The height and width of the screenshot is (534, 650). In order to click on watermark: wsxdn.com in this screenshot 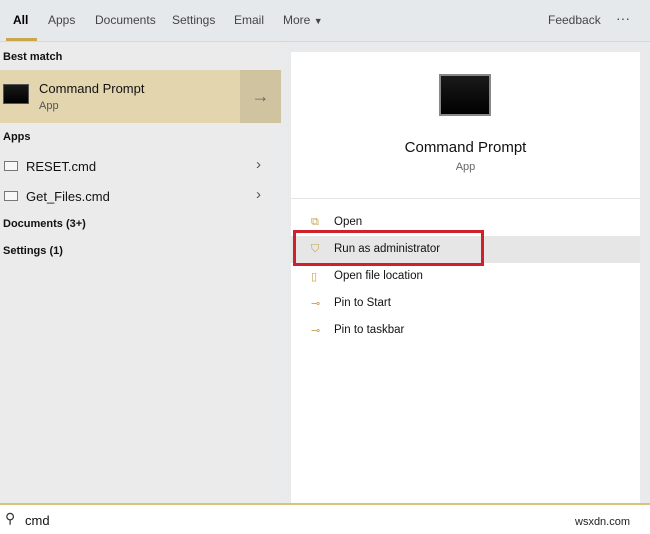, I will do `click(603, 522)`.